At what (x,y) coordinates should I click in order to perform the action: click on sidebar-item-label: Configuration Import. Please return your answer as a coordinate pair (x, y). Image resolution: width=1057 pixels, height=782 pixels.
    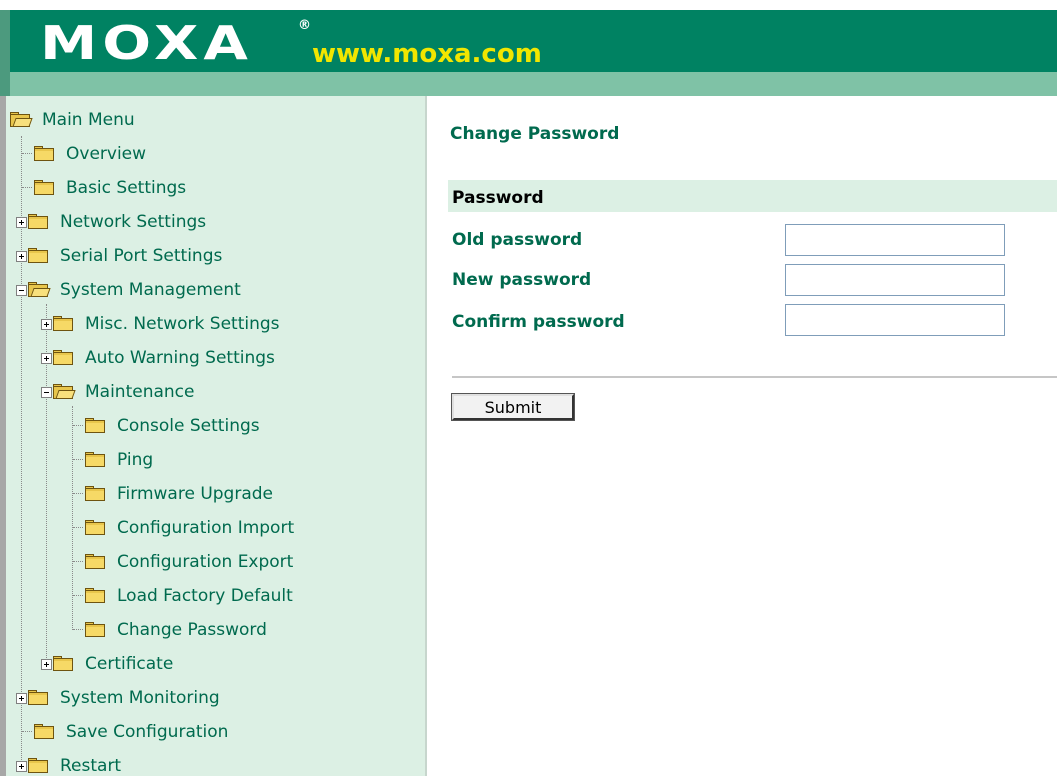
    Looking at the image, I should click on (206, 528).